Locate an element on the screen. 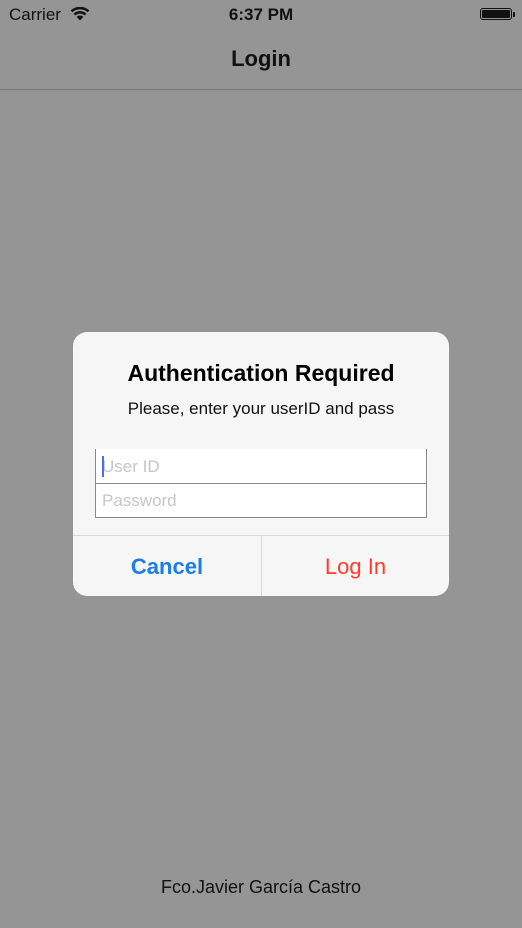 The image size is (522, 928). battery-icon is located at coordinates (496, 14).